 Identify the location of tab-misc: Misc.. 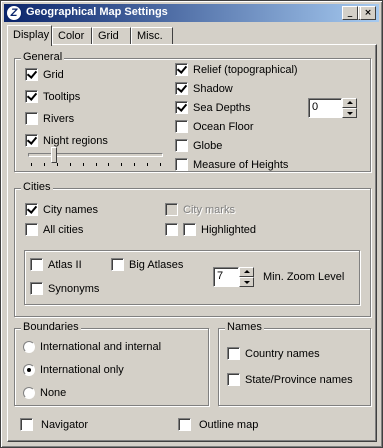
(152, 36).